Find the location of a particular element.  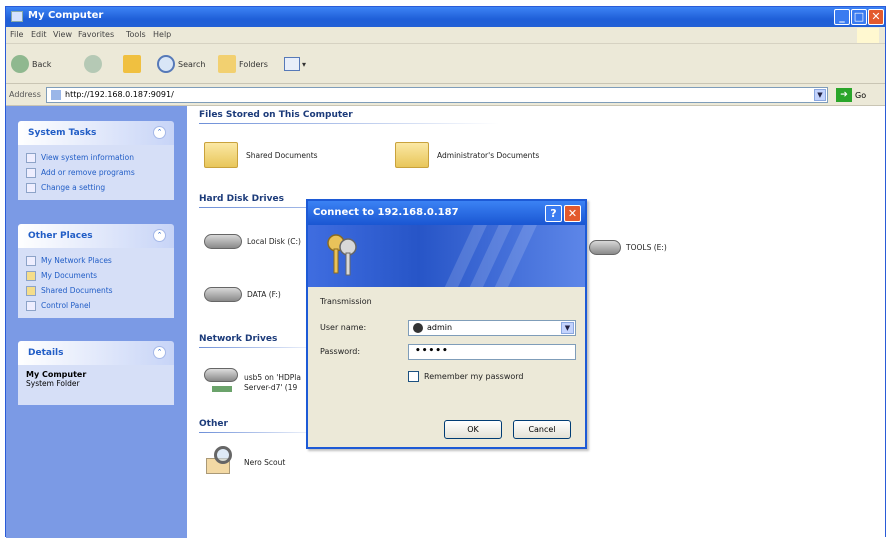

menu-view: View is located at coordinates (62, 34).